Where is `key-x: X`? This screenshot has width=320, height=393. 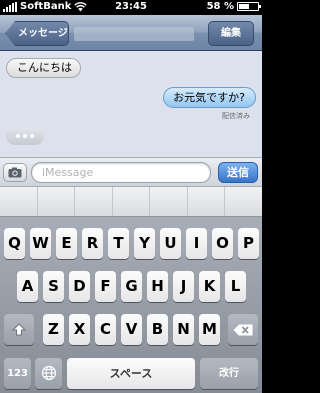 key-x: X is located at coordinates (79, 329).